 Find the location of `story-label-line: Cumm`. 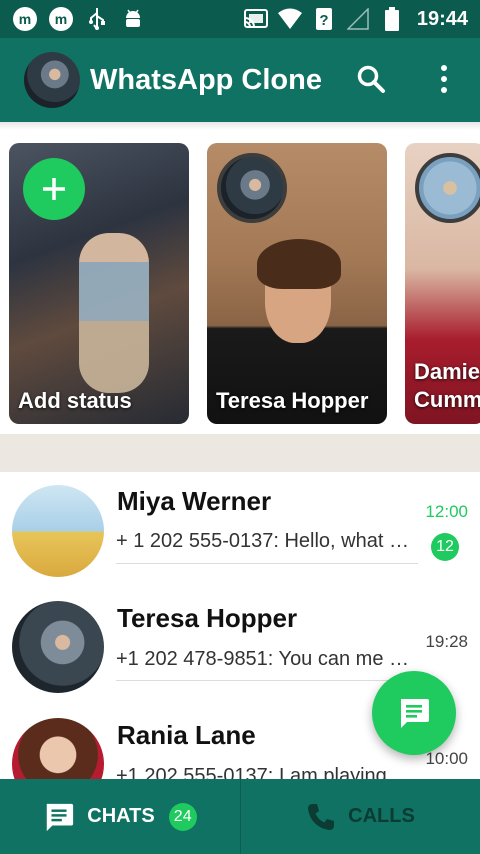

story-label-line: Cumm is located at coordinates (447, 399).